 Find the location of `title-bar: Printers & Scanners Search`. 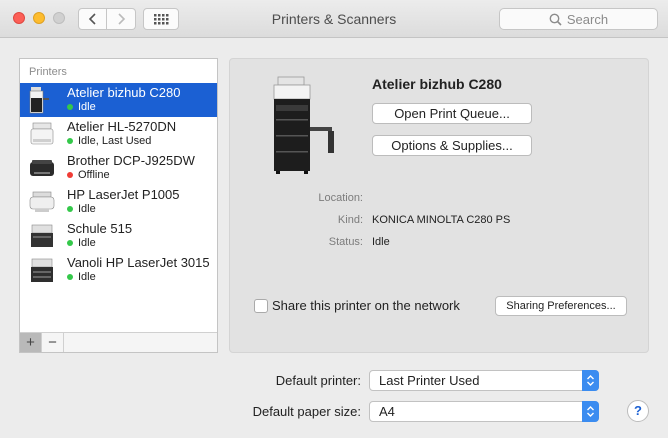

title-bar: Printers & Scanners Search is located at coordinates (334, 19).